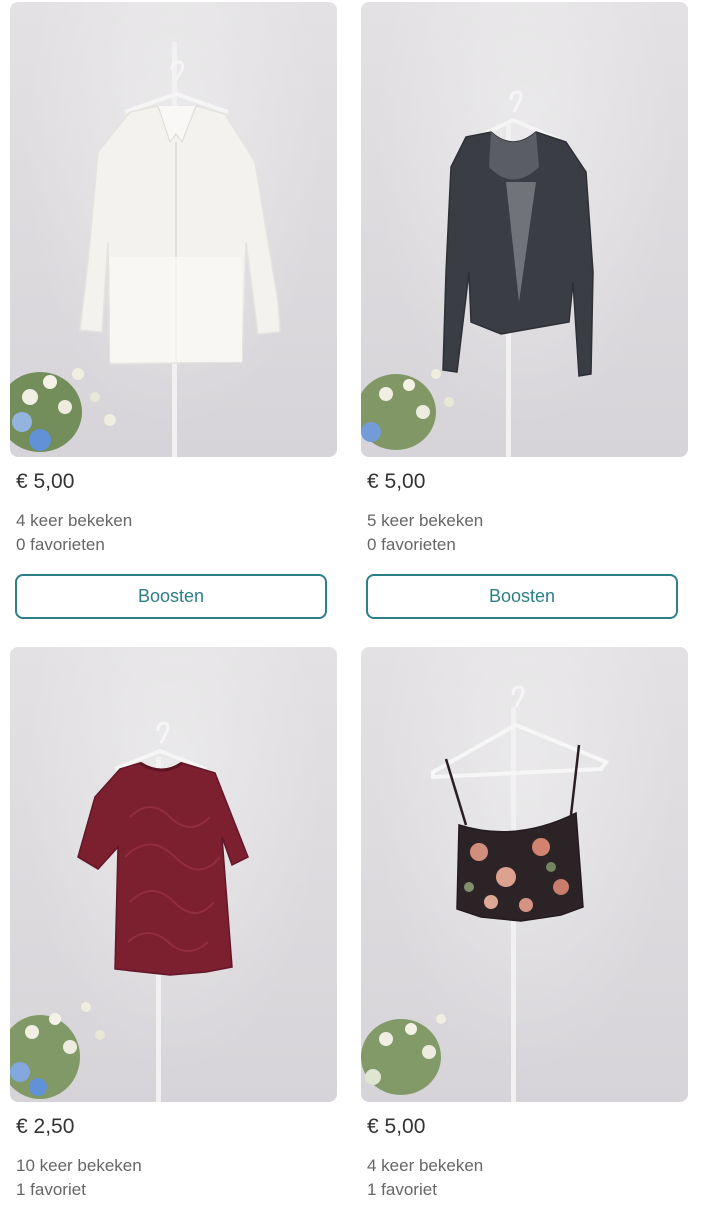 The height and width of the screenshot is (1207, 708). I want to click on dark-sweater-image, so click(477, 273).